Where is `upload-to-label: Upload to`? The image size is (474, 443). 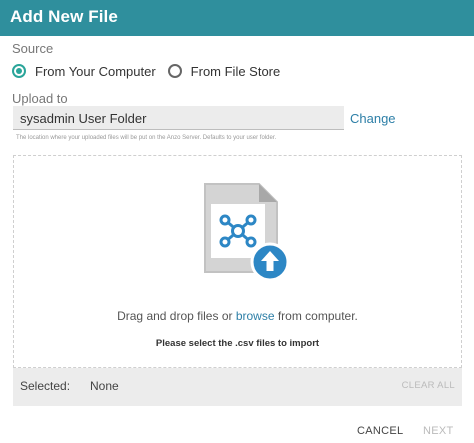 upload-to-label: Upload to is located at coordinates (40, 98).